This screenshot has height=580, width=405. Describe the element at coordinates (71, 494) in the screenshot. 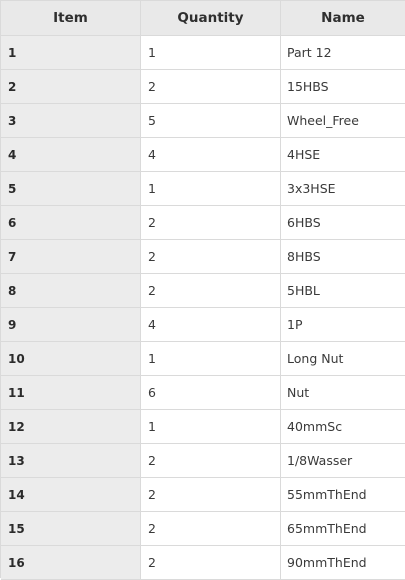

I see `item-cell: 14` at that location.